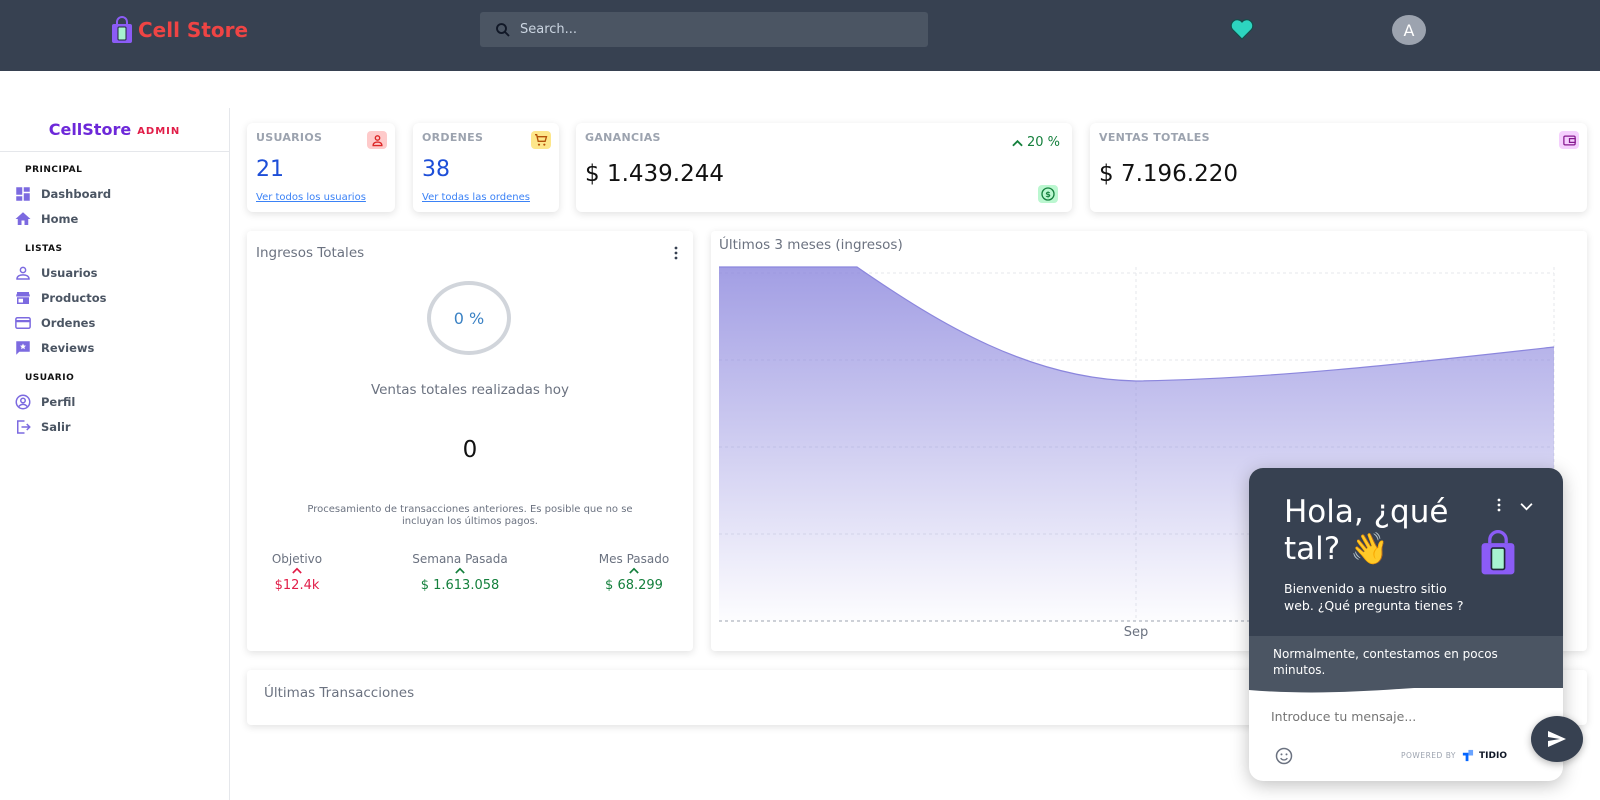 This screenshot has width=1600, height=800. I want to click on sidebar-title: CellStore ADMIN, so click(114, 130).